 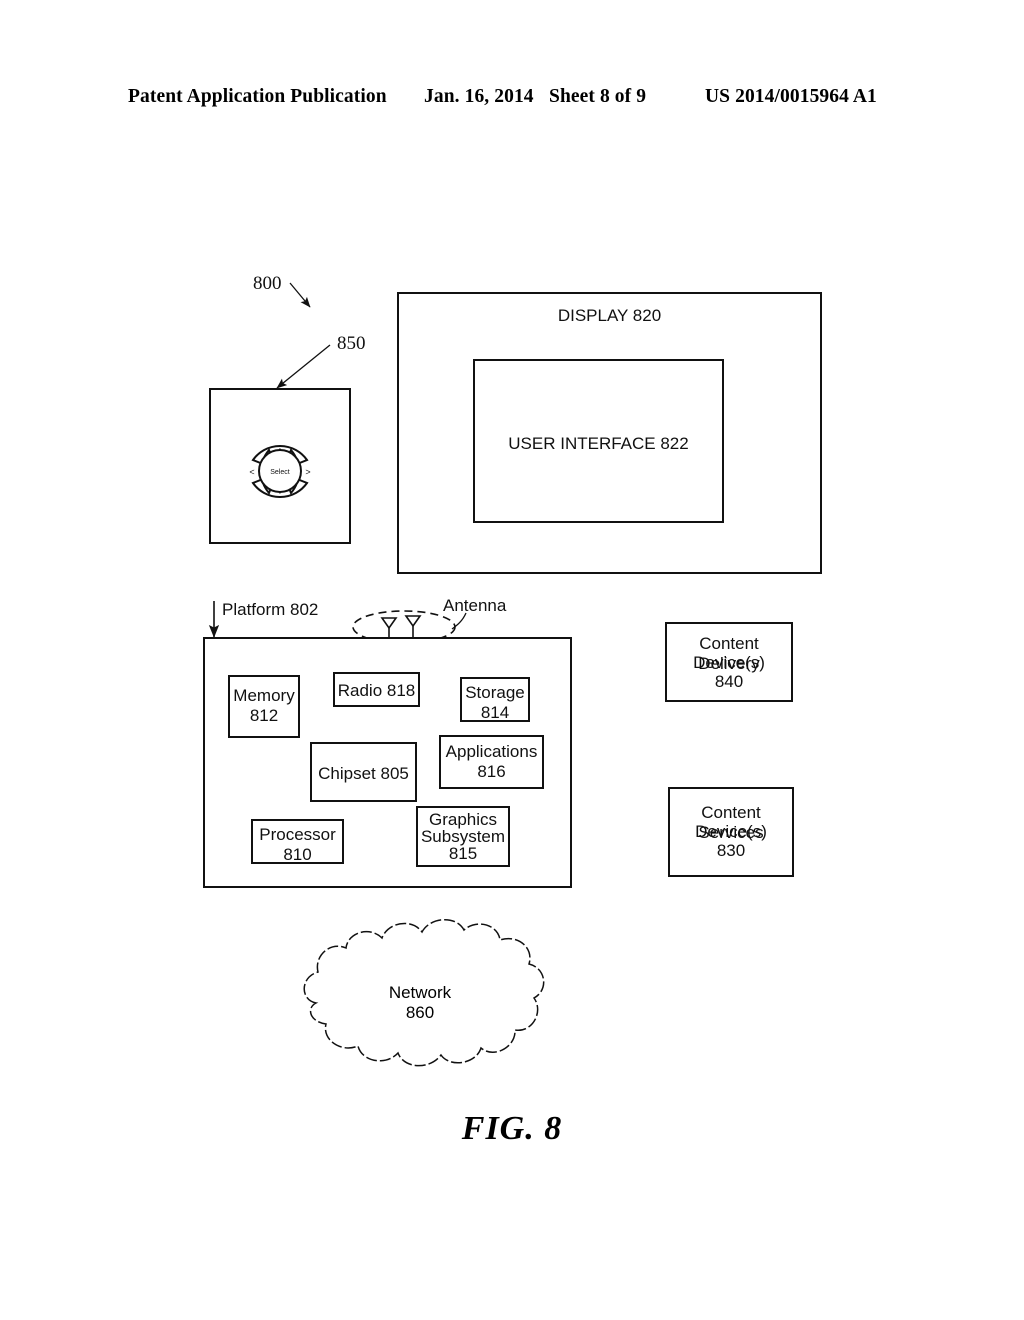 I want to click on graphics-label-line3: 815, so click(x=463, y=853).